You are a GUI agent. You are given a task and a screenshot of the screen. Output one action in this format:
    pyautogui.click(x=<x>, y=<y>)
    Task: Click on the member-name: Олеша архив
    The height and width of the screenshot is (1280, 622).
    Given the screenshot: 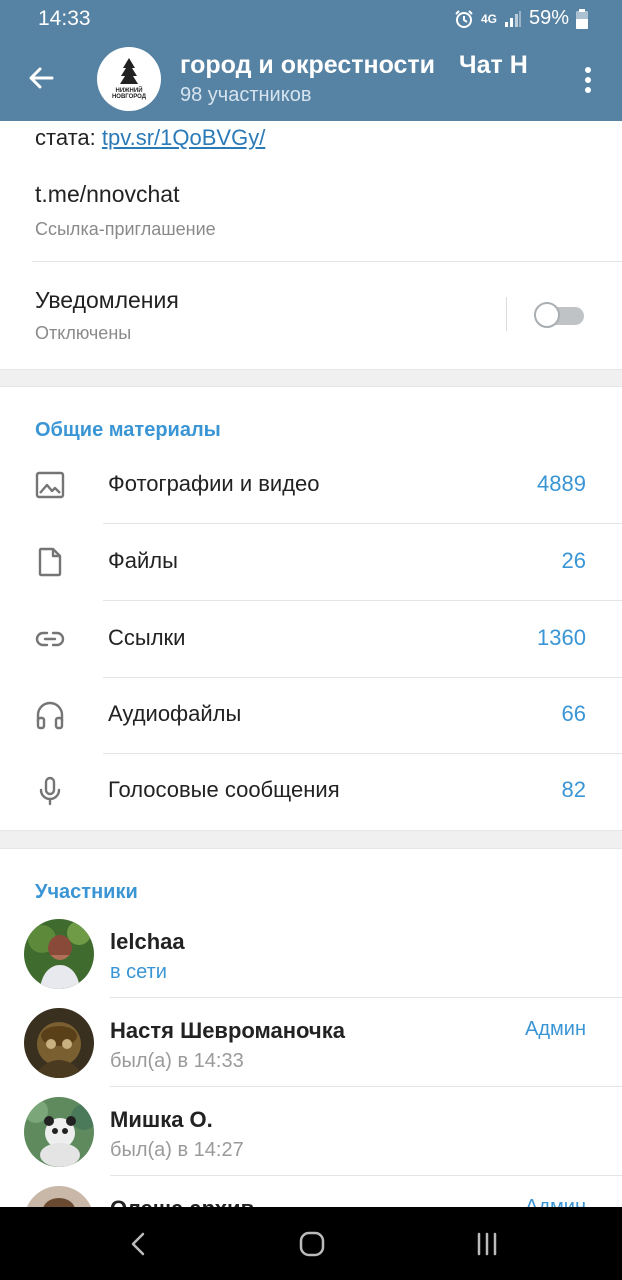 What is the action you would take?
    pyautogui.click(x=182, y=1201)
    